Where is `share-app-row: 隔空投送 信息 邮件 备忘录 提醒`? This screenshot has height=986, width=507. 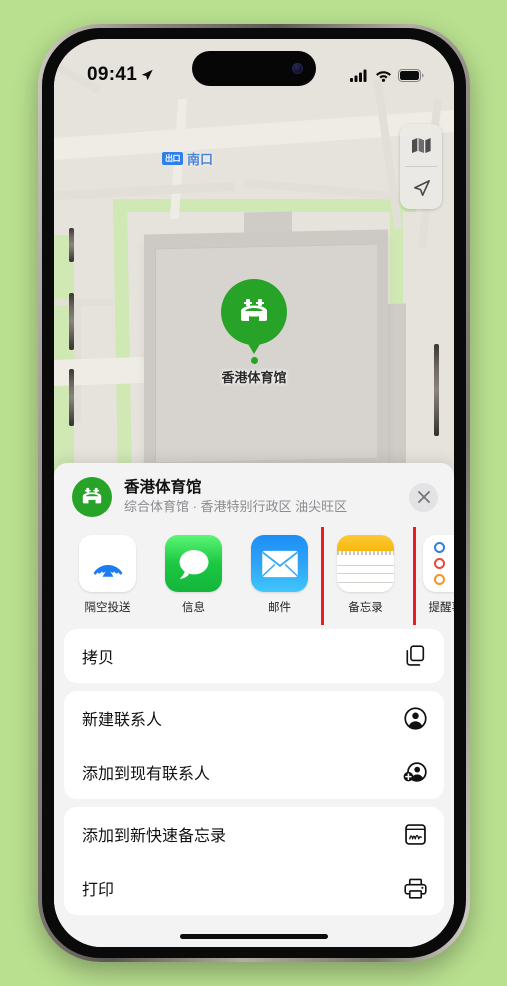 share-app-row: 隔空投送 信息 邮件 备忘录 提醒 is located at coordinates (254, 576).